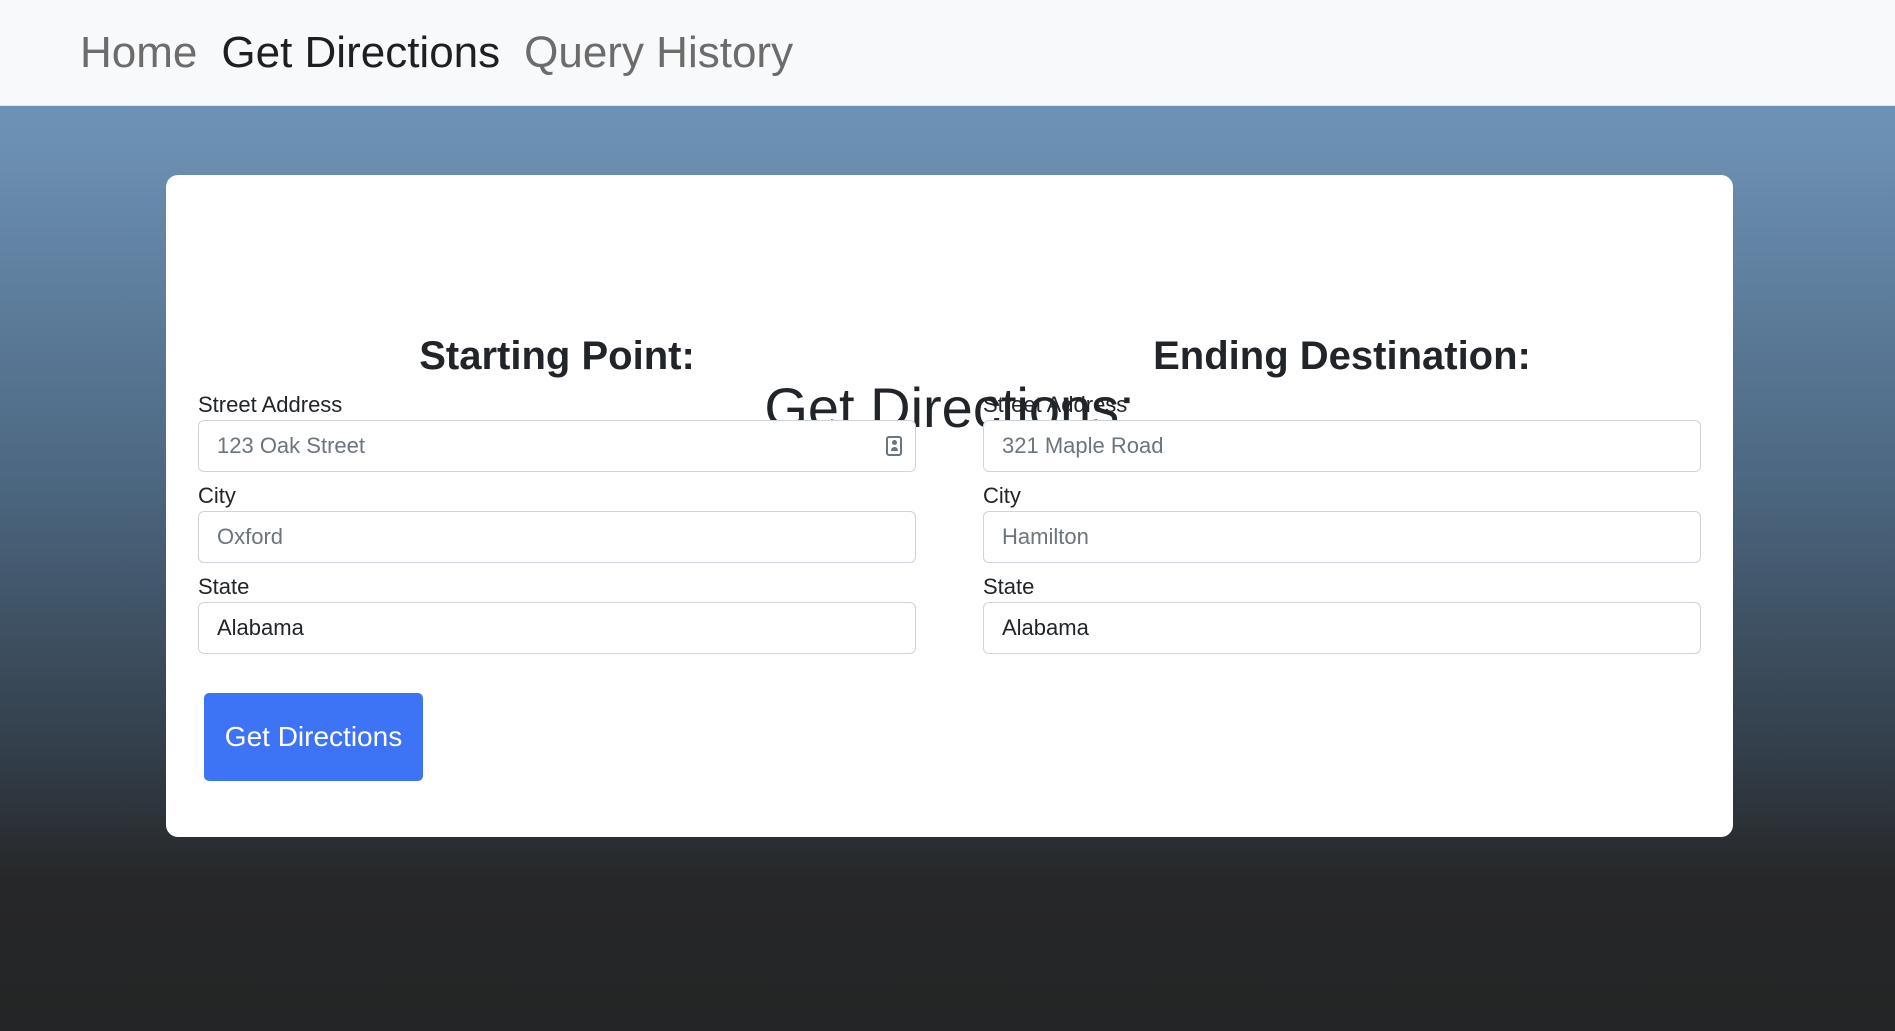 Image resolution: width=1895 pixels, height=1031 pixels. Describe the element at coordinates (947, 53) in the screenshot. I see `navbar: Home Get Directions Query History` at that location.